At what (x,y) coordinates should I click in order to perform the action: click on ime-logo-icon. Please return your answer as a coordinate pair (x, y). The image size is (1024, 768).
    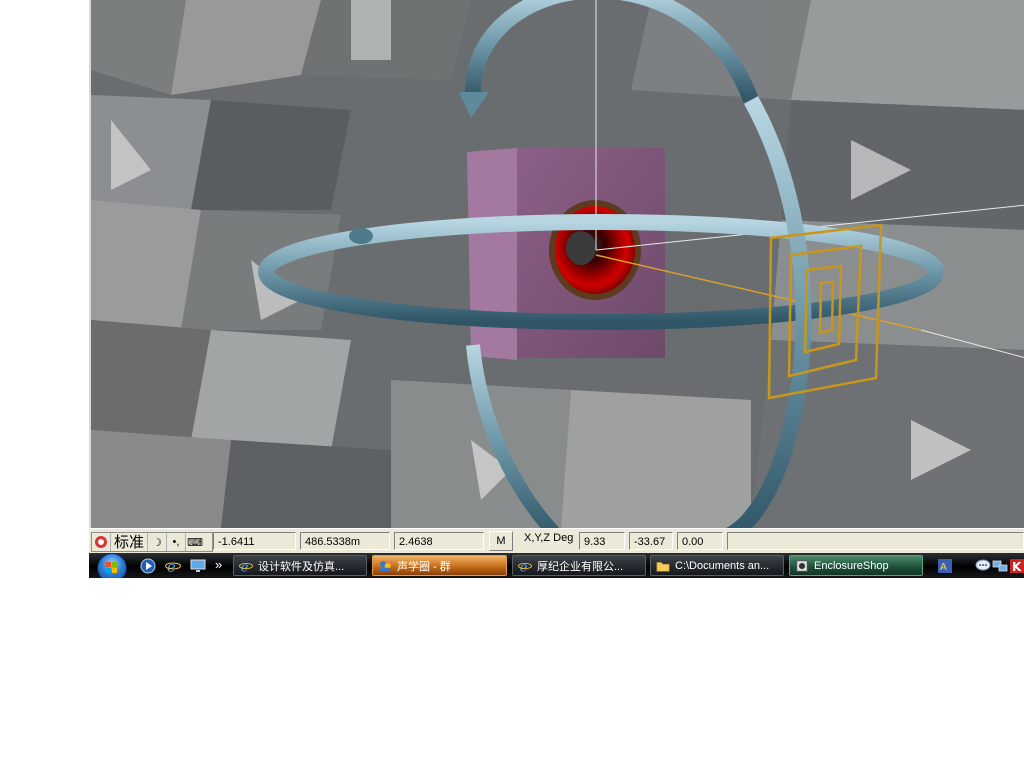
    Looking at the image, I should click on (101, 542).